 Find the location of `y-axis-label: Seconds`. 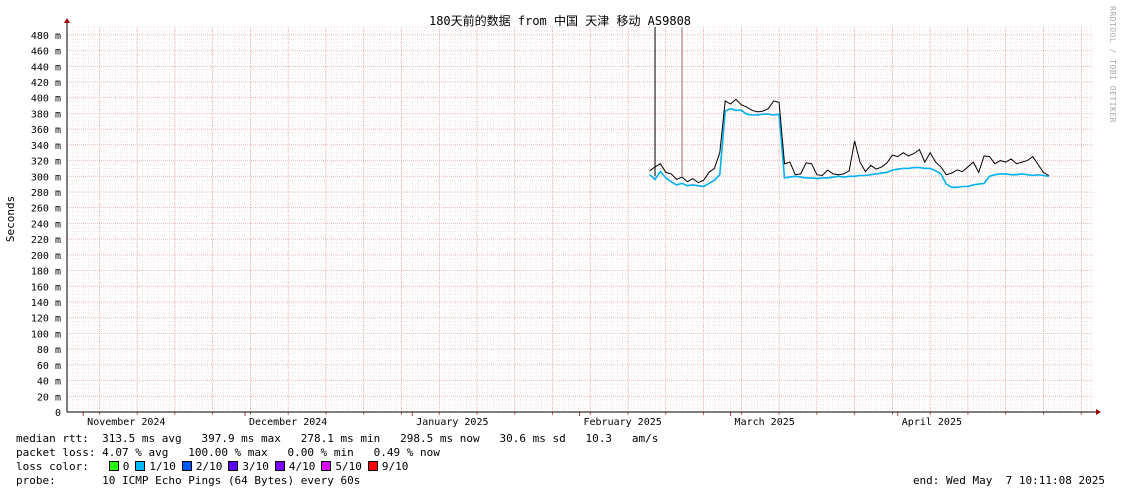

y-axis-label: Seconds is located at coordinates (10, 219).